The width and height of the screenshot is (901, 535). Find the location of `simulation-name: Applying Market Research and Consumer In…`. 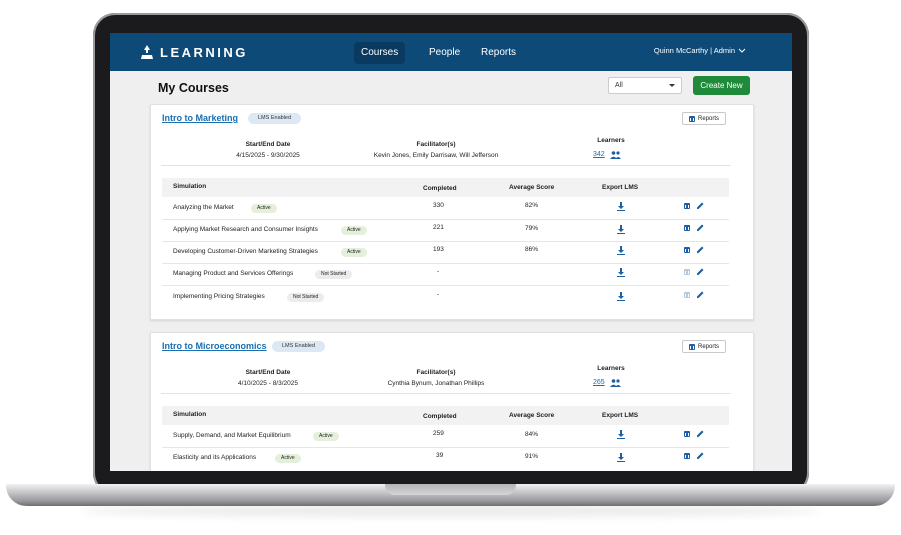

simulation-name: Applying Market Research and Consumer In… is located at coordinates (245, 229).